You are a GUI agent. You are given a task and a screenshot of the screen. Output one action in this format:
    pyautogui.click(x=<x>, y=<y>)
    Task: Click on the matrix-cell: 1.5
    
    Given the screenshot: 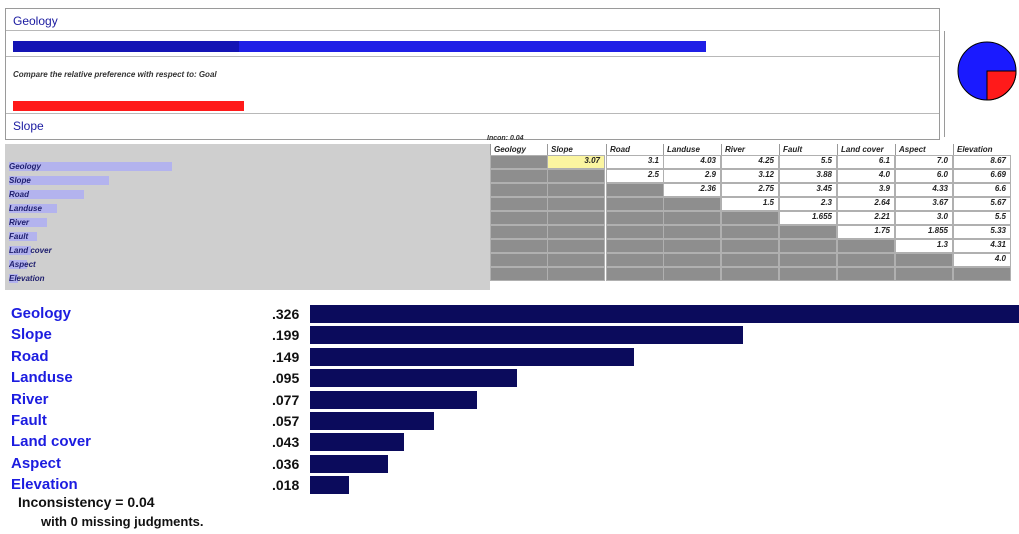 What is the action you would take?
    pyautogui.click(x=750, y=204)
    